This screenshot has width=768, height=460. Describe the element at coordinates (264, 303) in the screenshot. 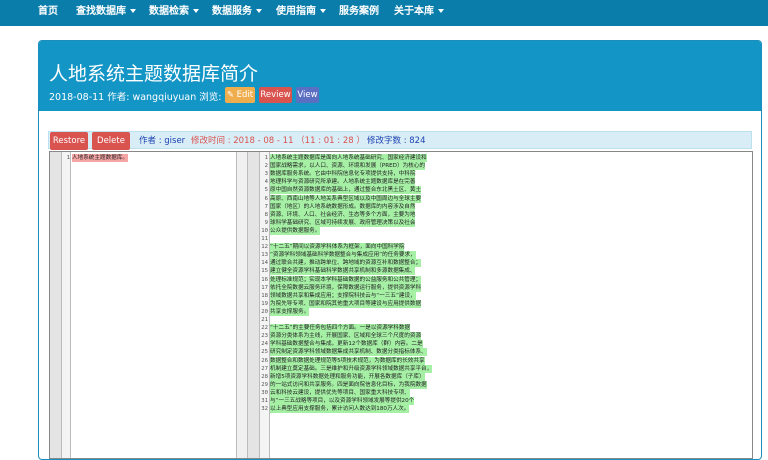

I see `line-number: 19` at that location.